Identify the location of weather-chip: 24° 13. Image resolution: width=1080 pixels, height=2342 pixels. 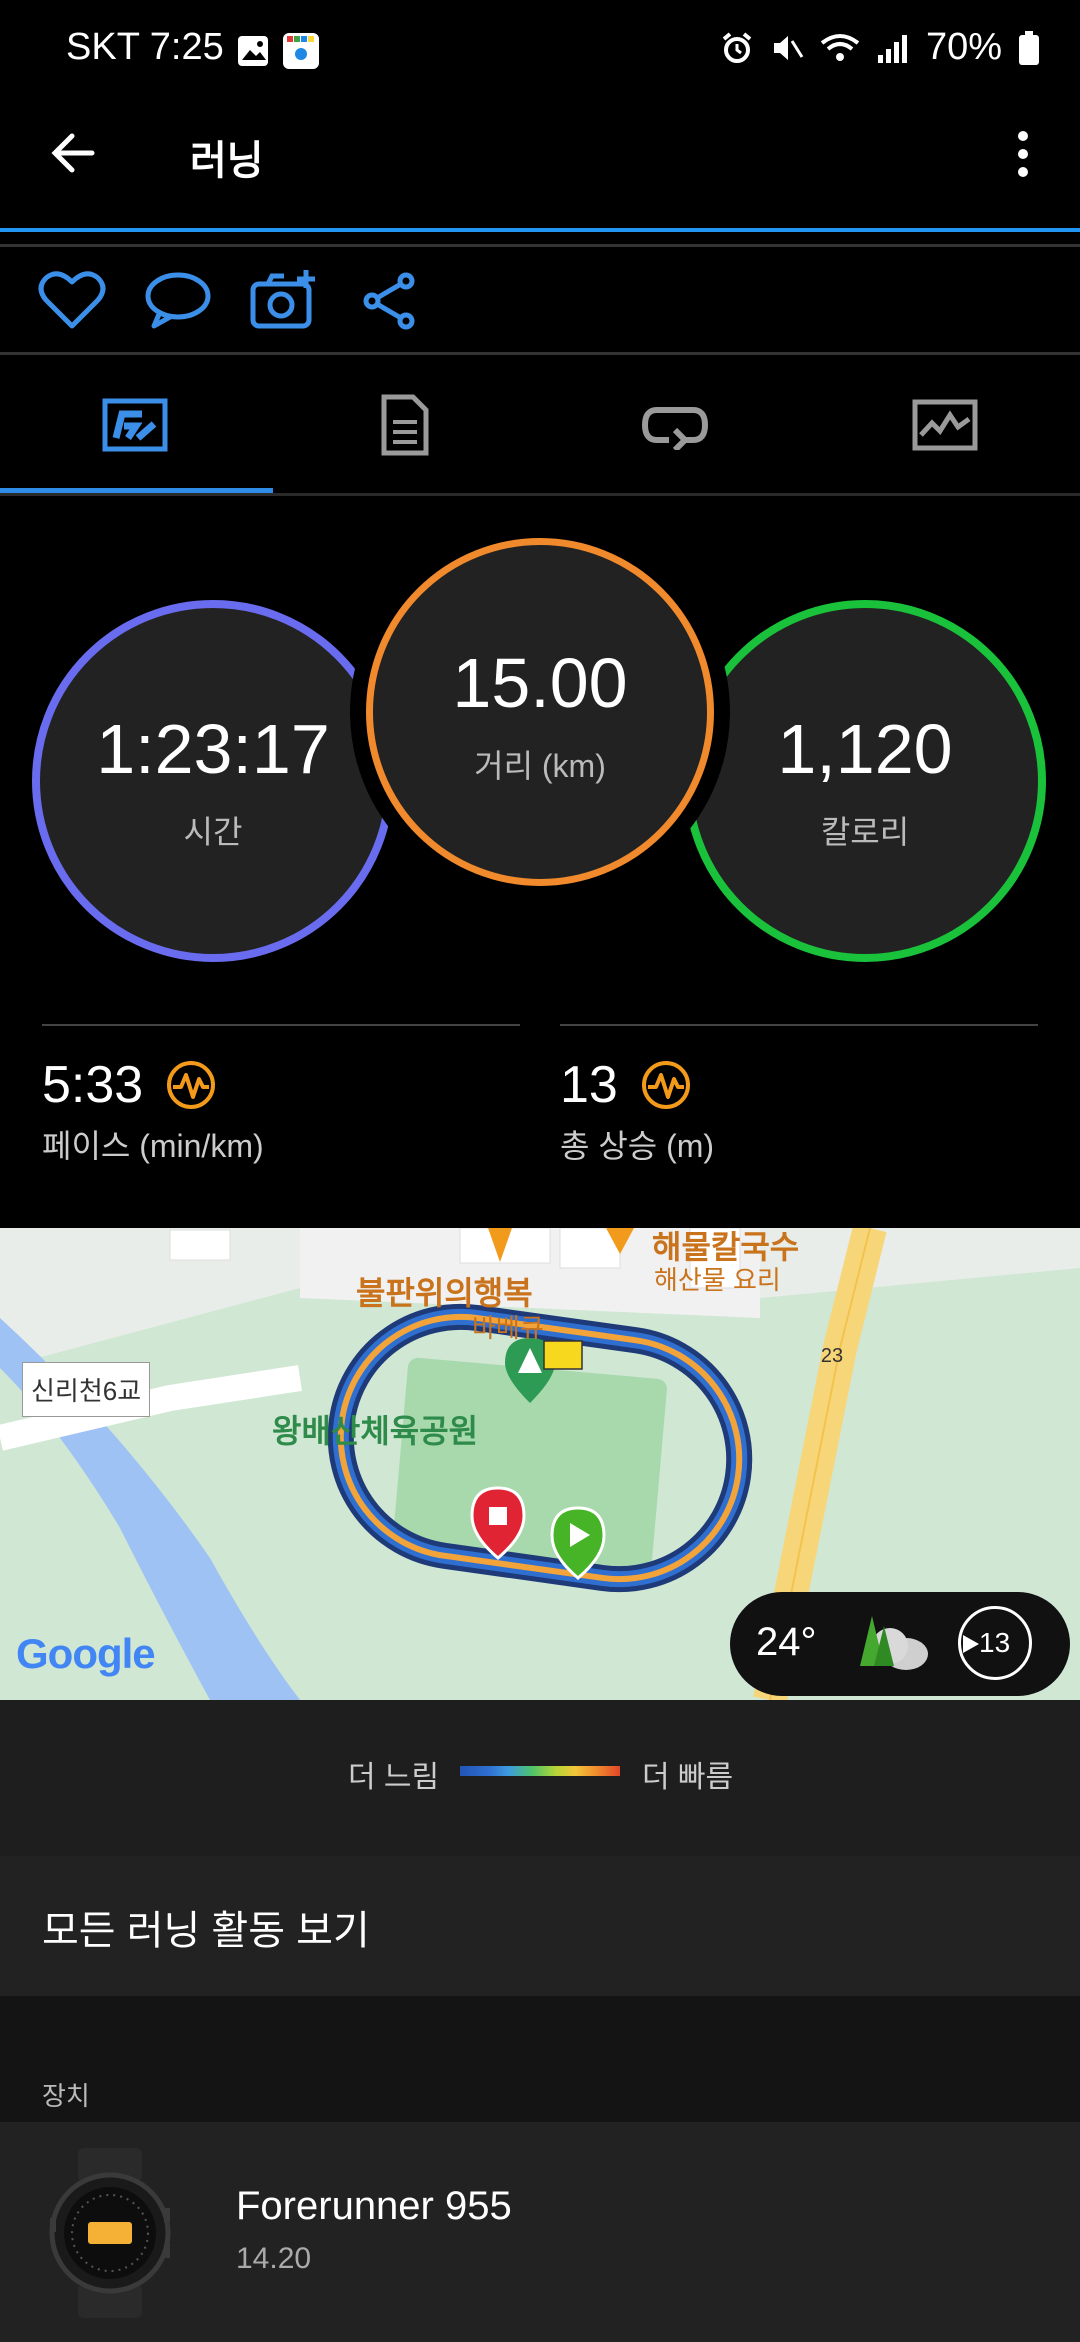
(900, 1644).